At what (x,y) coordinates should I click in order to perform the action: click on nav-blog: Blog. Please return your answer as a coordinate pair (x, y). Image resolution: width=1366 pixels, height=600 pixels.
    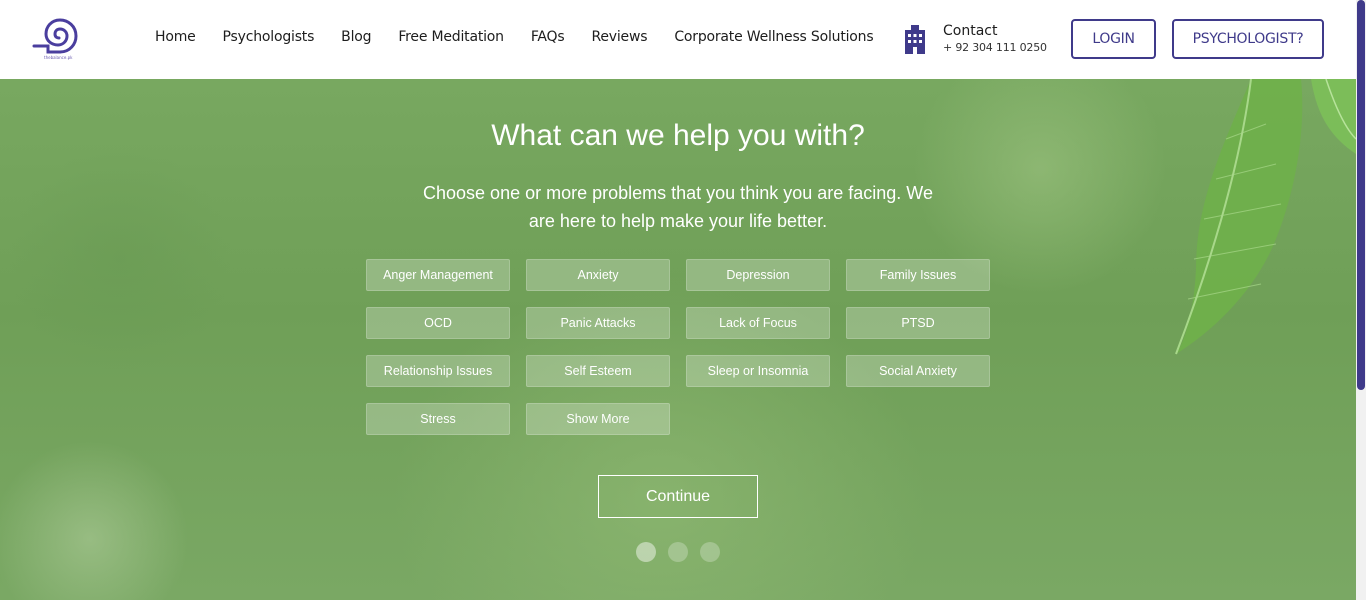
    Looking at the image, I should click on (356, 37).